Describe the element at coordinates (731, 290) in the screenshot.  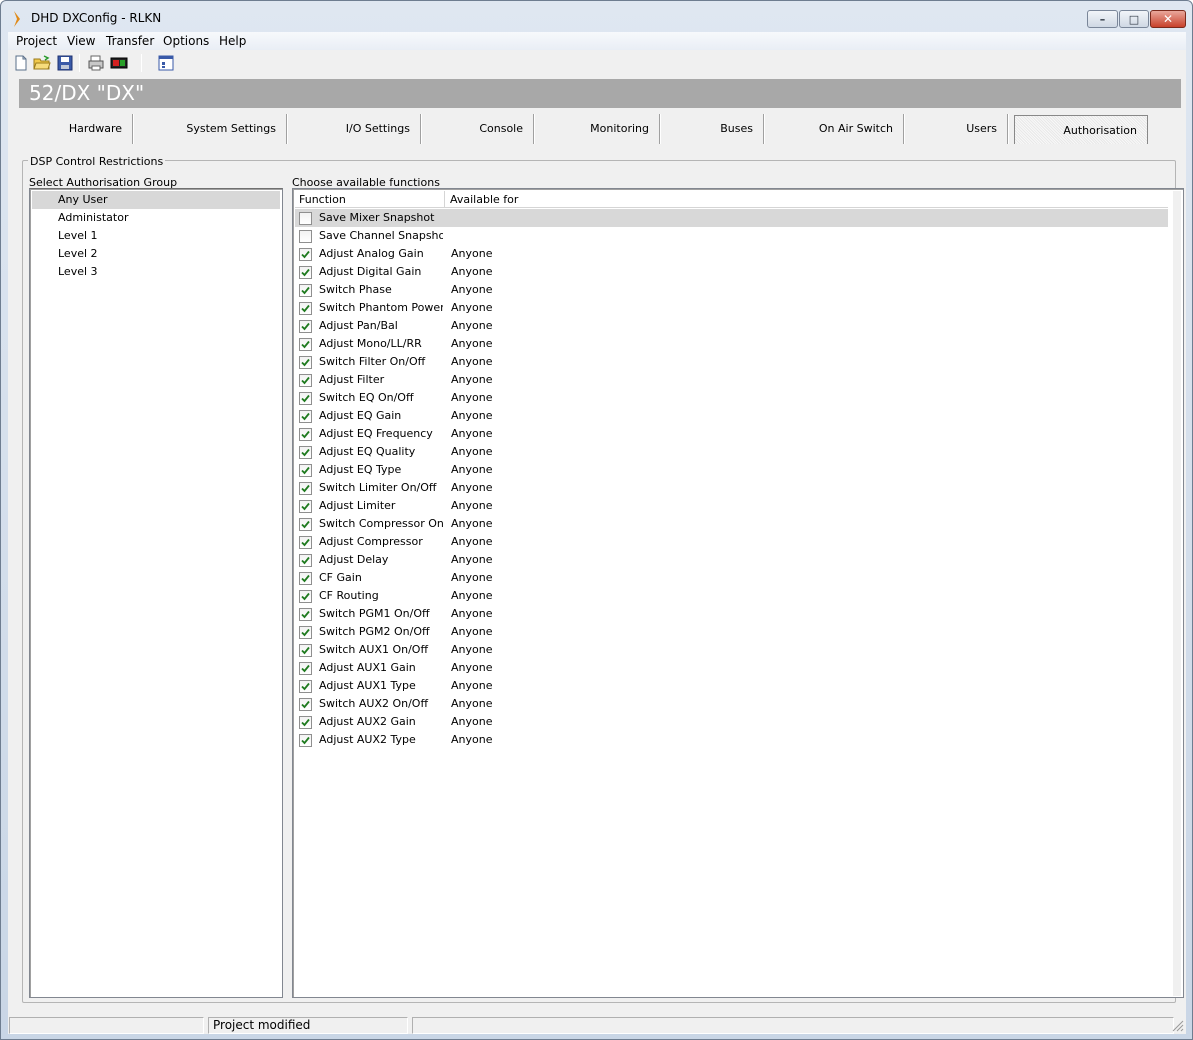
I see `function-row: Switch Phase Anyone` at that location.